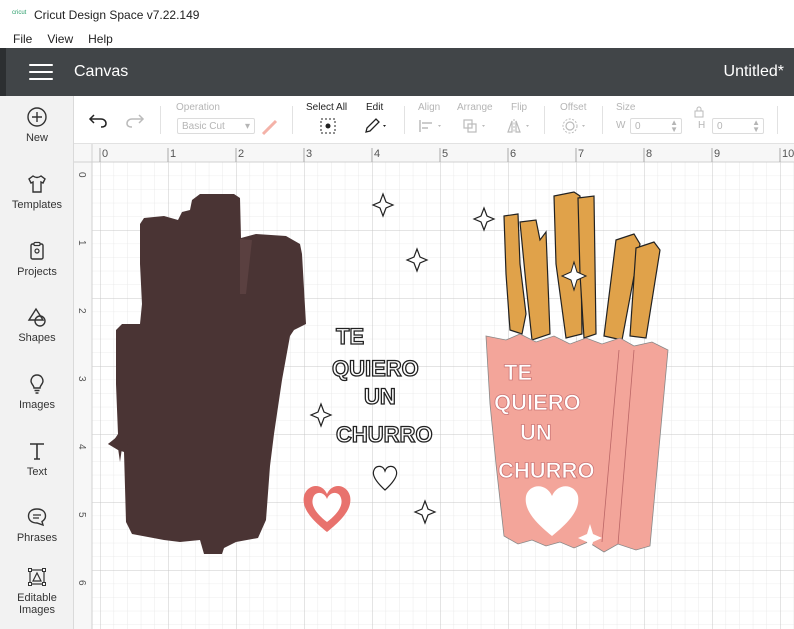  What do you see at coordinates (22, 39) in the screenshot?
I see `menu-file: File` at bounding box center [22, 39].